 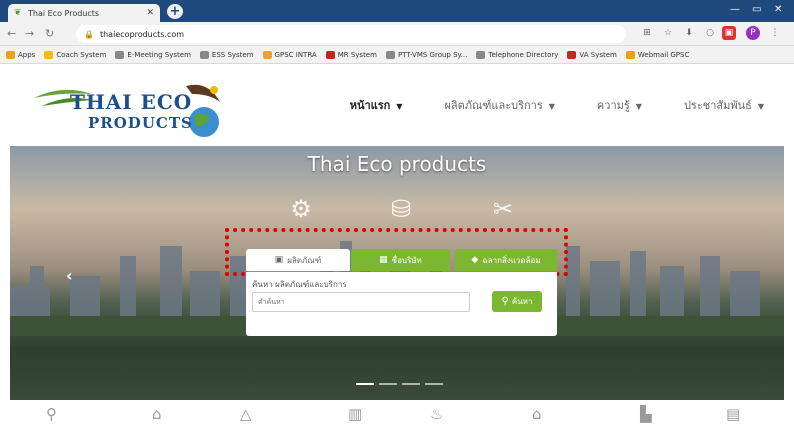 I want to click on search-button: ⚲ ค้นหา, so click(x=517, y=301).